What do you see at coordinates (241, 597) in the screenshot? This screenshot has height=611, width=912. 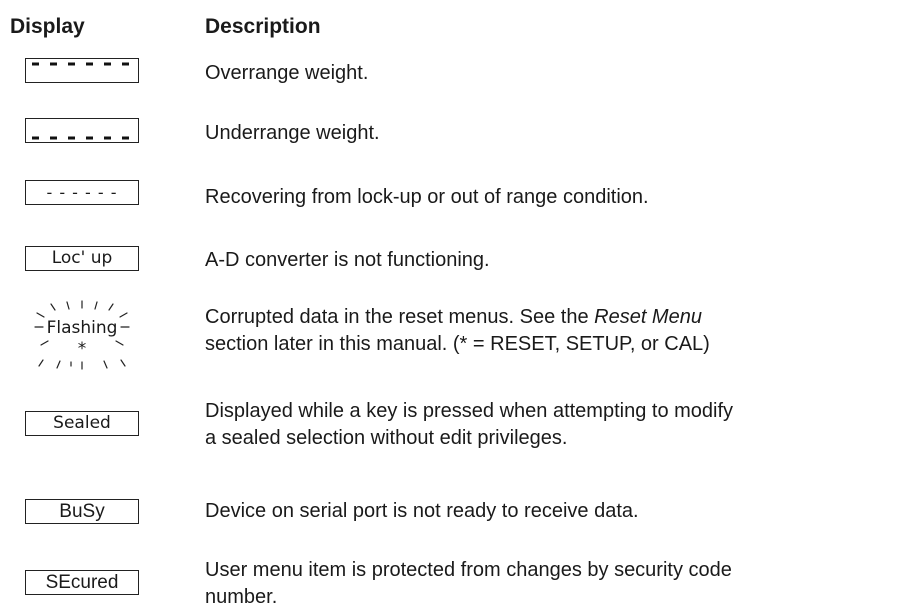 I see `secured-description-line2: number.` at bounding box center [241, 597].